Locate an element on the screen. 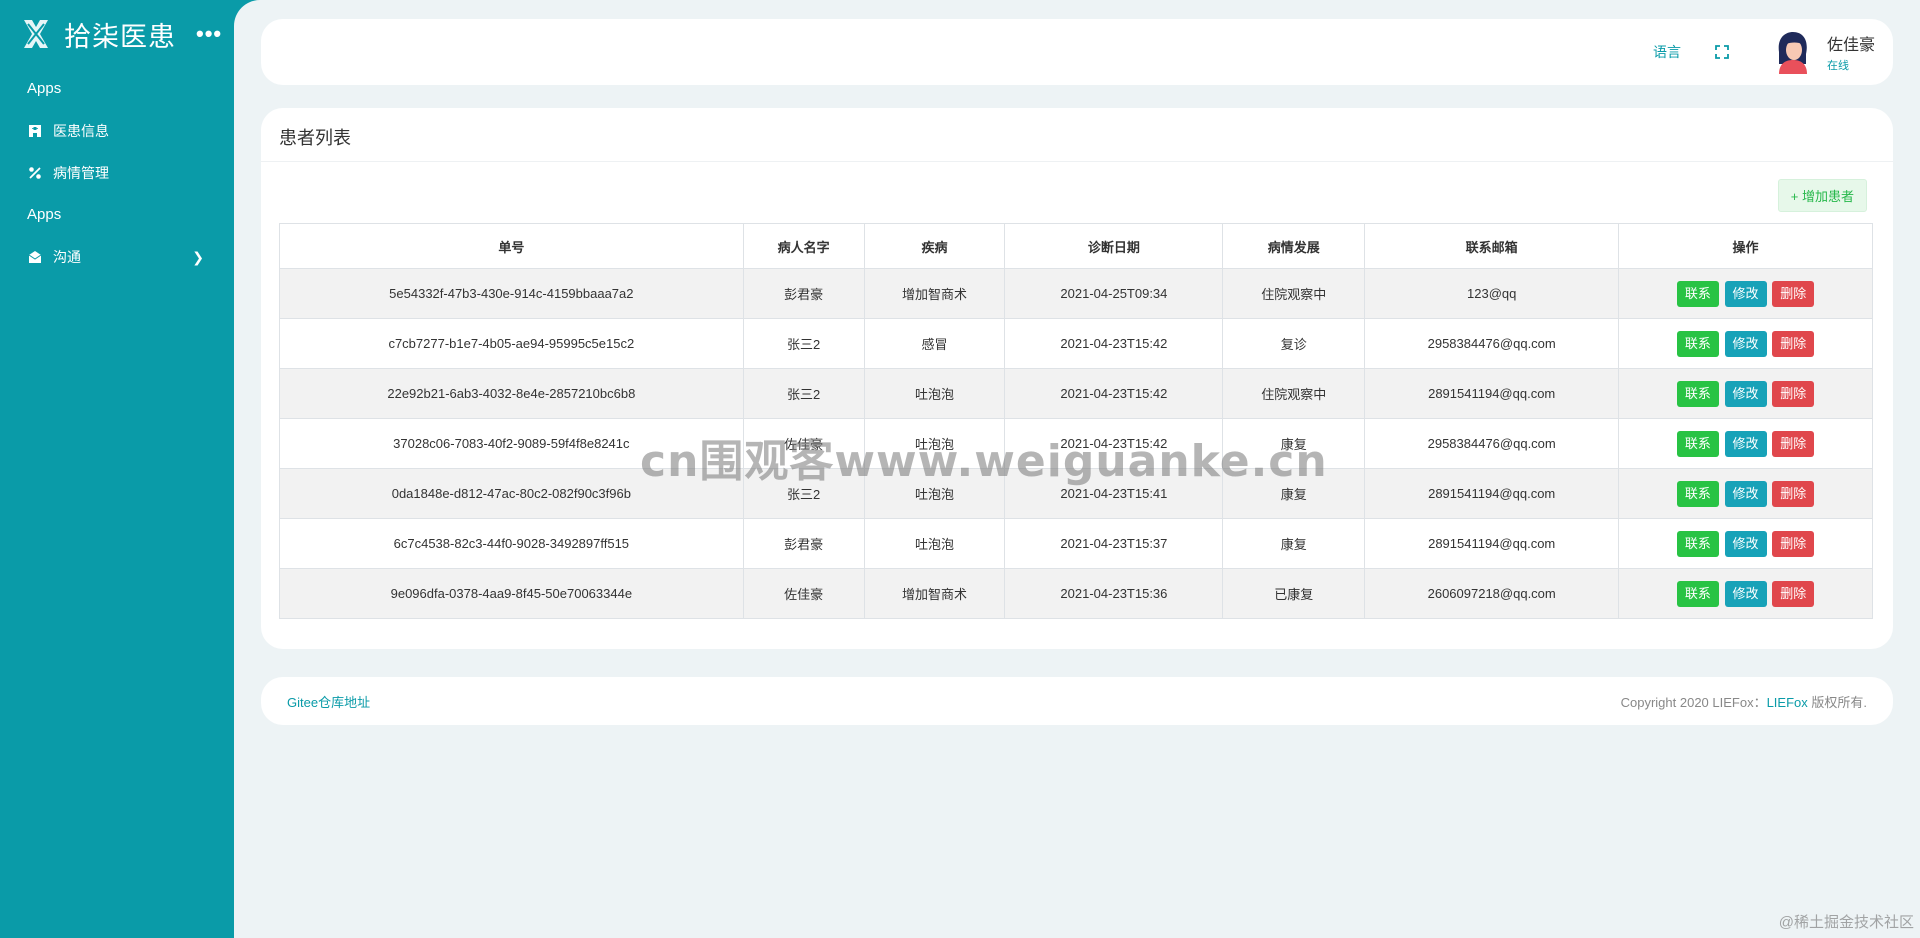 Image resolution: width=1920 pixels, height=938 pixels. cell-id: 6c7c4538-82c3-44f0-9028-3492897ff515 is located at coordinates (511, 543).